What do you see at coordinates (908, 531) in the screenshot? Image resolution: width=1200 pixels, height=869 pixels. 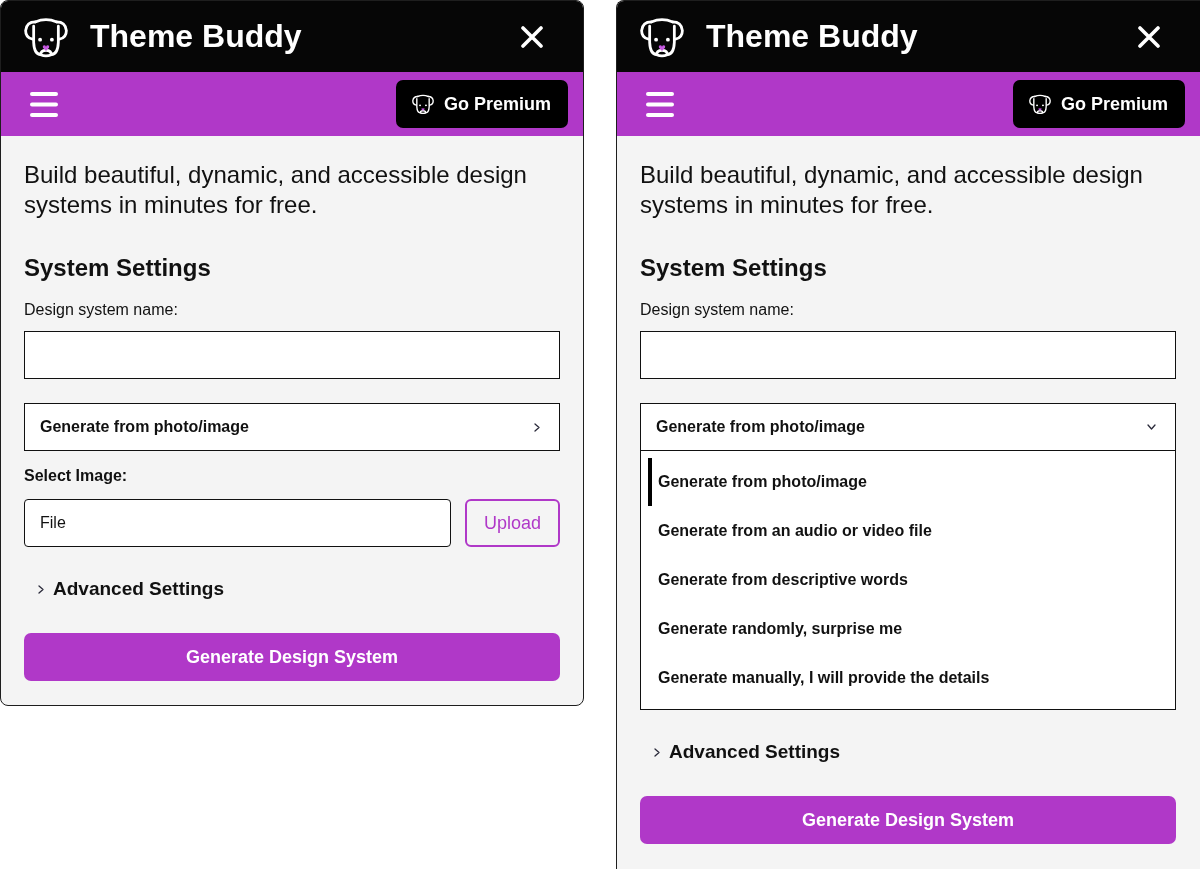 I see `dropdown-option: Generate from an audio or video file` at bounding box center [908, 531].